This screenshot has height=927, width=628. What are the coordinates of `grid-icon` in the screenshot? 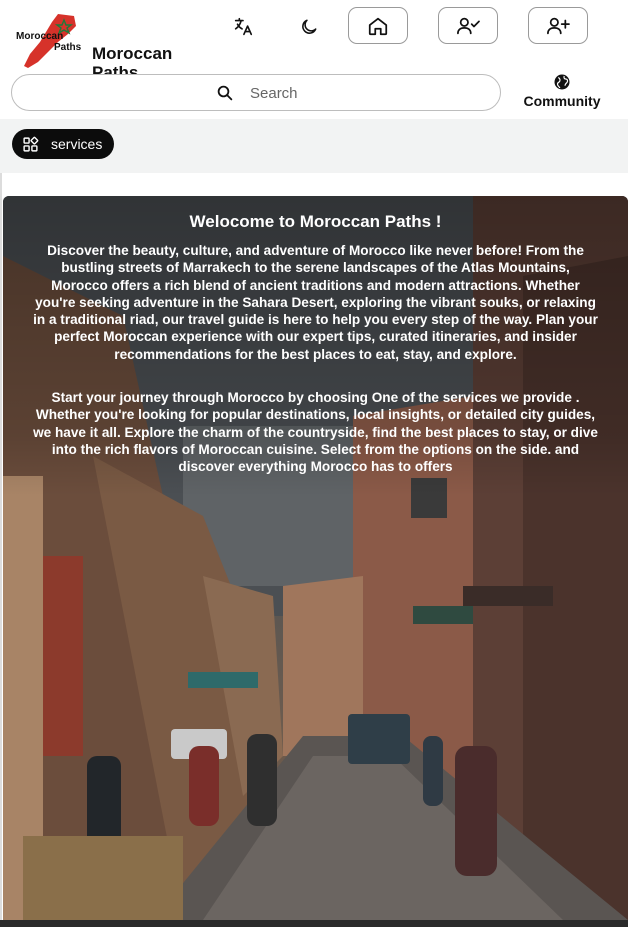 It's located at (31, 144).